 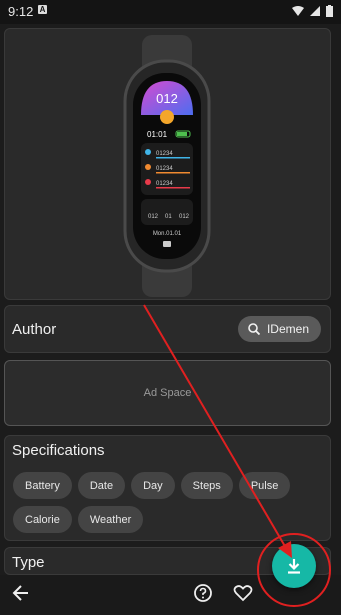 I want to click on watch-bottom-1: 012, so click(x=153, y=217).